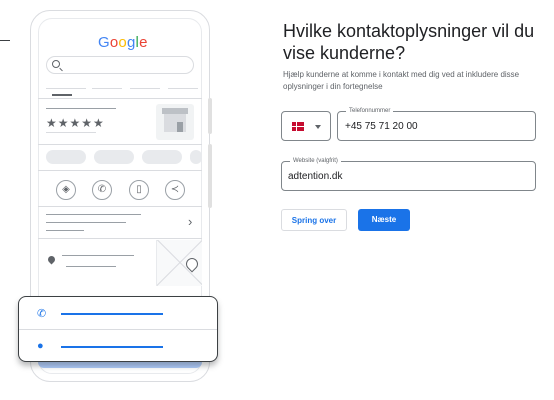 This screenshot has width=554, height=400. I want to click on google-logo: Google, so click(123, 42).